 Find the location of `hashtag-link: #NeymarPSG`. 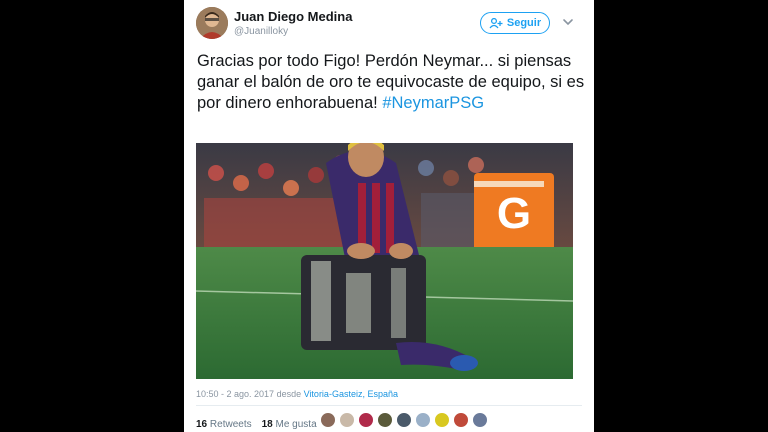

hashtag-link: #NeymarPSG is located at coordinates (433, 103).